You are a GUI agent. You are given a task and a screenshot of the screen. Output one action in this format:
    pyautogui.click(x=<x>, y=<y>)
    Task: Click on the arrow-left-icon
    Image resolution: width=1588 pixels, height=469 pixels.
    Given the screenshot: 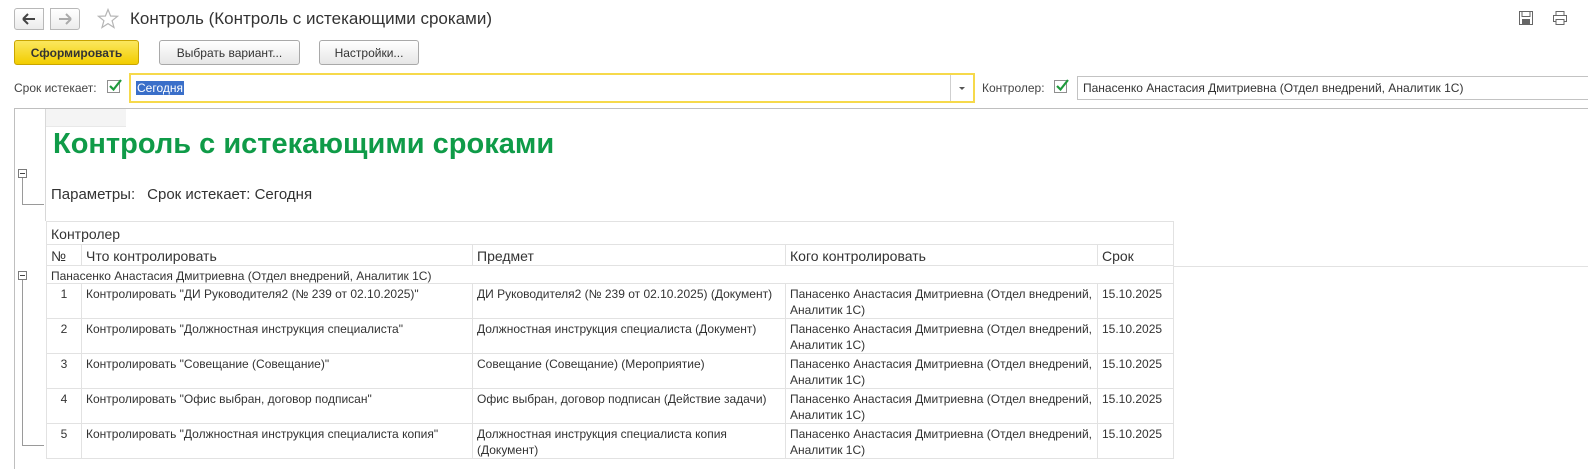 What is the action you would take?
    pyautogui.click(x=28, y=19)
    